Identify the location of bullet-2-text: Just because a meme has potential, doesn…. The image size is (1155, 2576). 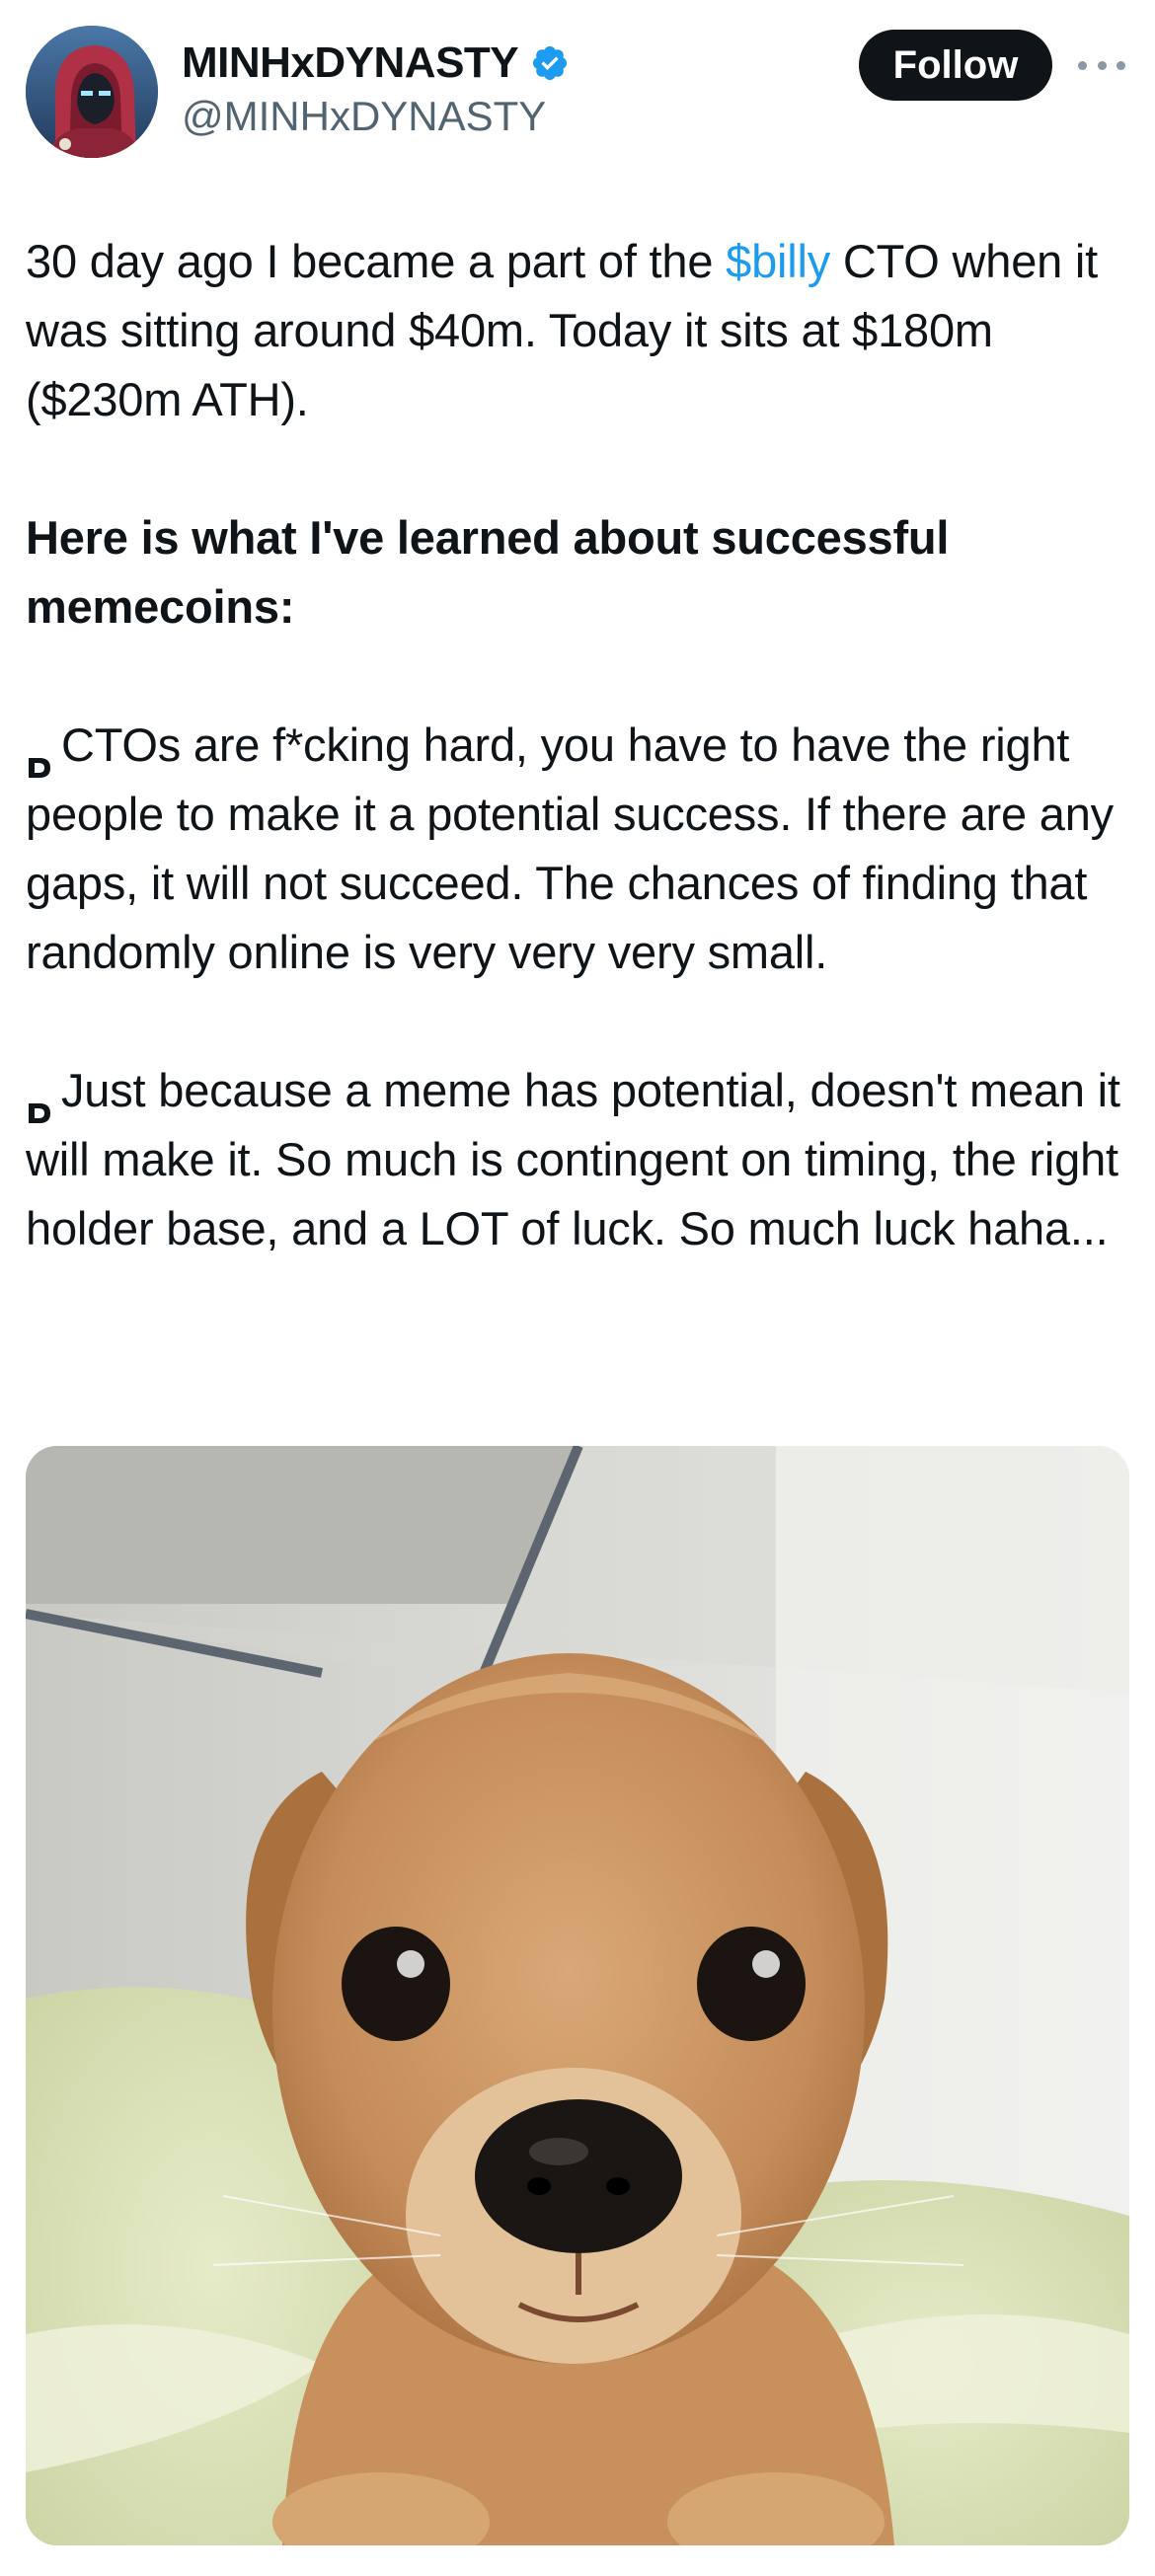
(573, 1159).